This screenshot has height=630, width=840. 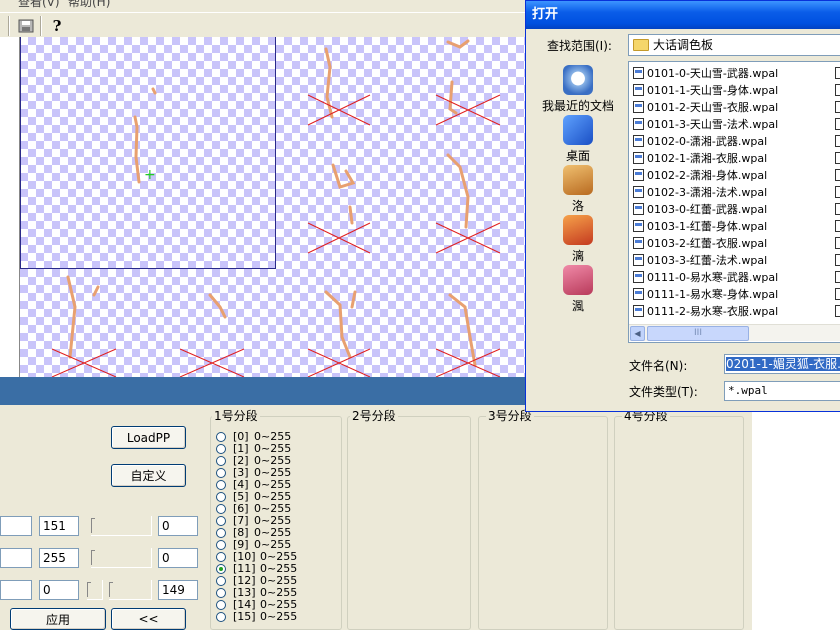 I want to click on save-icon, so click(x=26, y=26).